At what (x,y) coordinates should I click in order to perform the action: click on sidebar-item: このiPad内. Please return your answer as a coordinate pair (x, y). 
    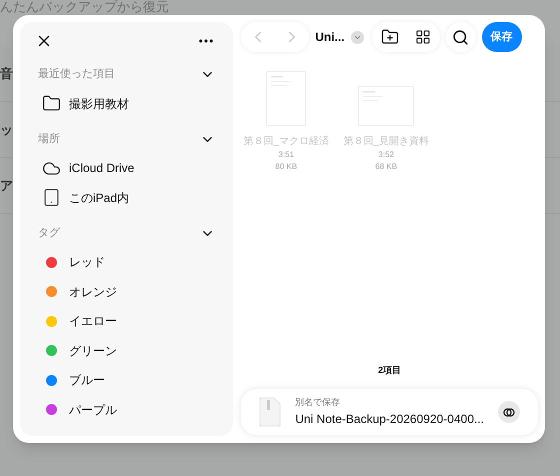
    Looking at the image, I should click on (99, 197).